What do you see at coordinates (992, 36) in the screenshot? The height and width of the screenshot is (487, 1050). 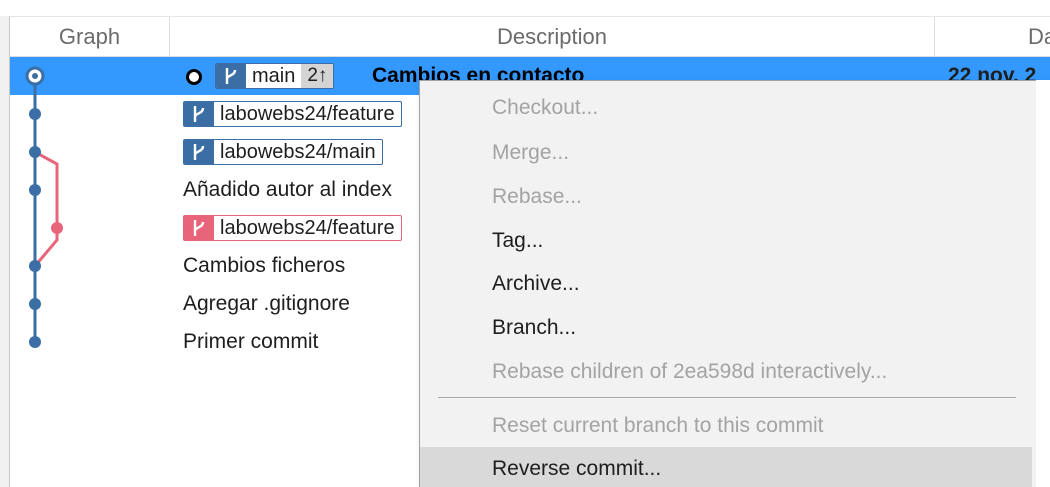 I see `column-header-date: Da` at bounding box center [992, 36].